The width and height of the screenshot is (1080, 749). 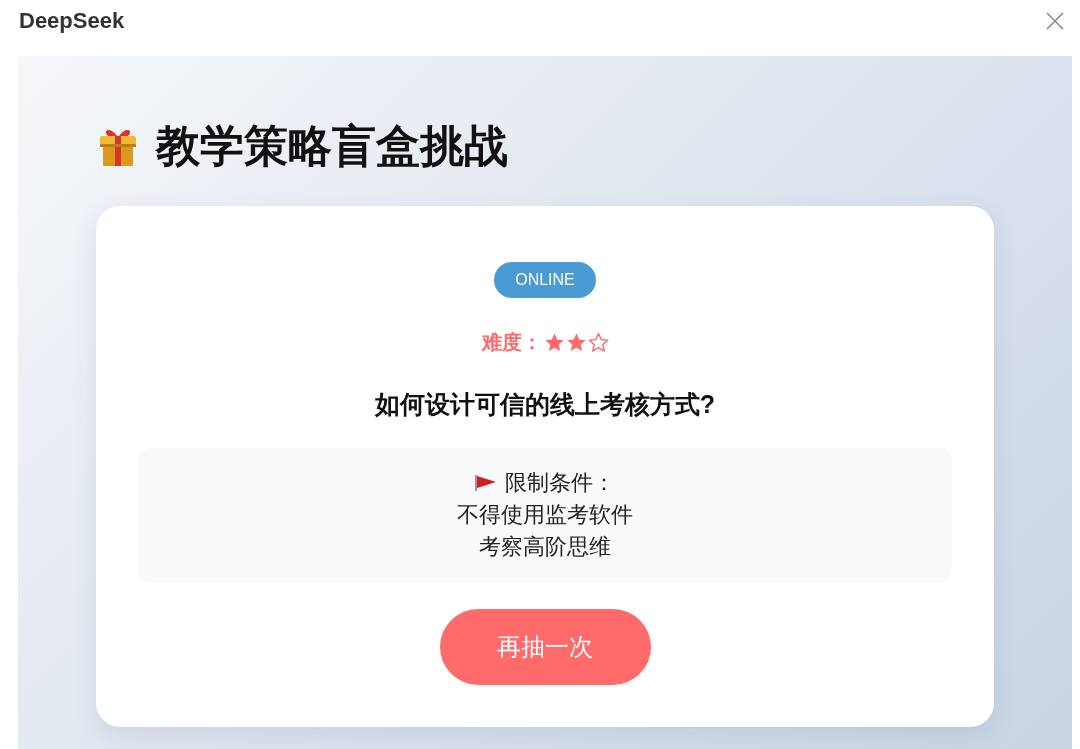 What do you see at coordinates (1055, 21) in the screenshot?
I see `close-icon` at bounding box center [1055, 21].